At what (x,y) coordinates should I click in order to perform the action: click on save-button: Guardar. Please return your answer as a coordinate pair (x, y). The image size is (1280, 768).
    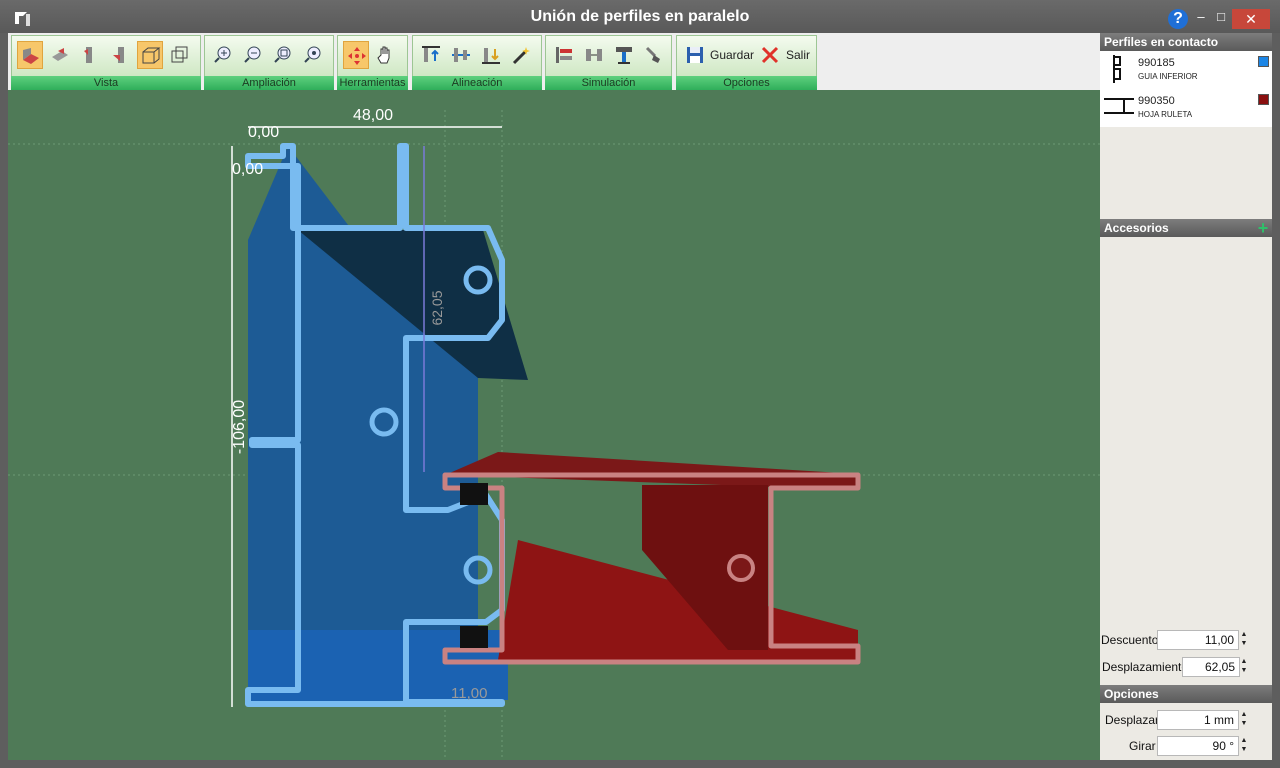
    Looking at the image, I should click on (732, 55).